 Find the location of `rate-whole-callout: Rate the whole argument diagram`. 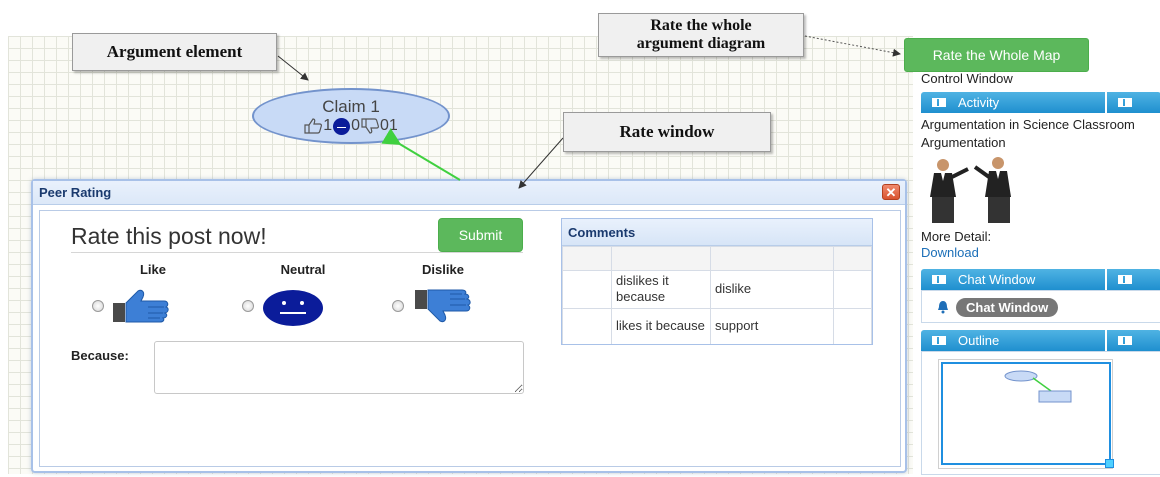

rate-whole-callout: Rate the whole argument diagram is located at coordinates (701, 35).